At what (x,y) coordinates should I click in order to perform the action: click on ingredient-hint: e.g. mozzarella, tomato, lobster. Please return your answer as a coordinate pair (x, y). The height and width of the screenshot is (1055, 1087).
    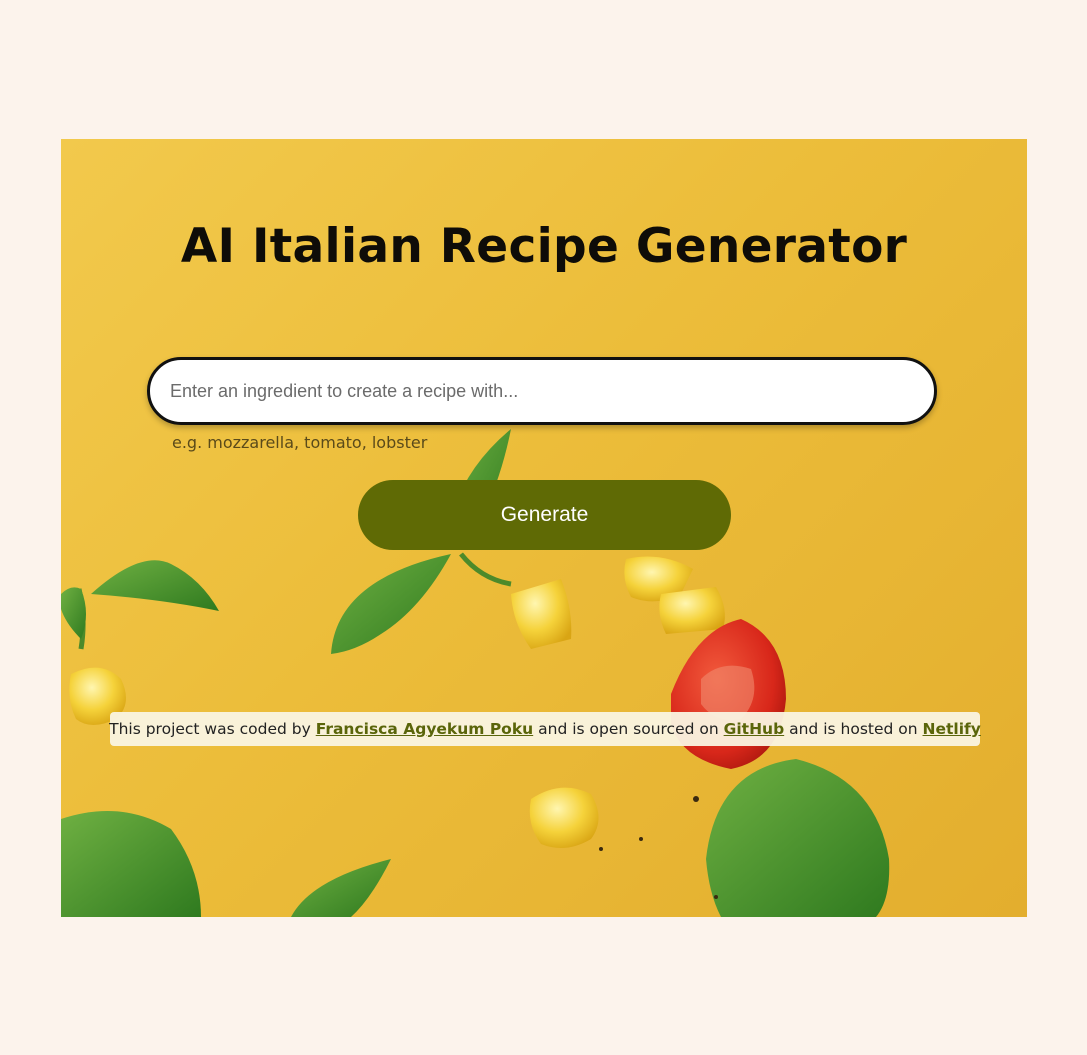
    Looking at the image, I should click on (300, 442).